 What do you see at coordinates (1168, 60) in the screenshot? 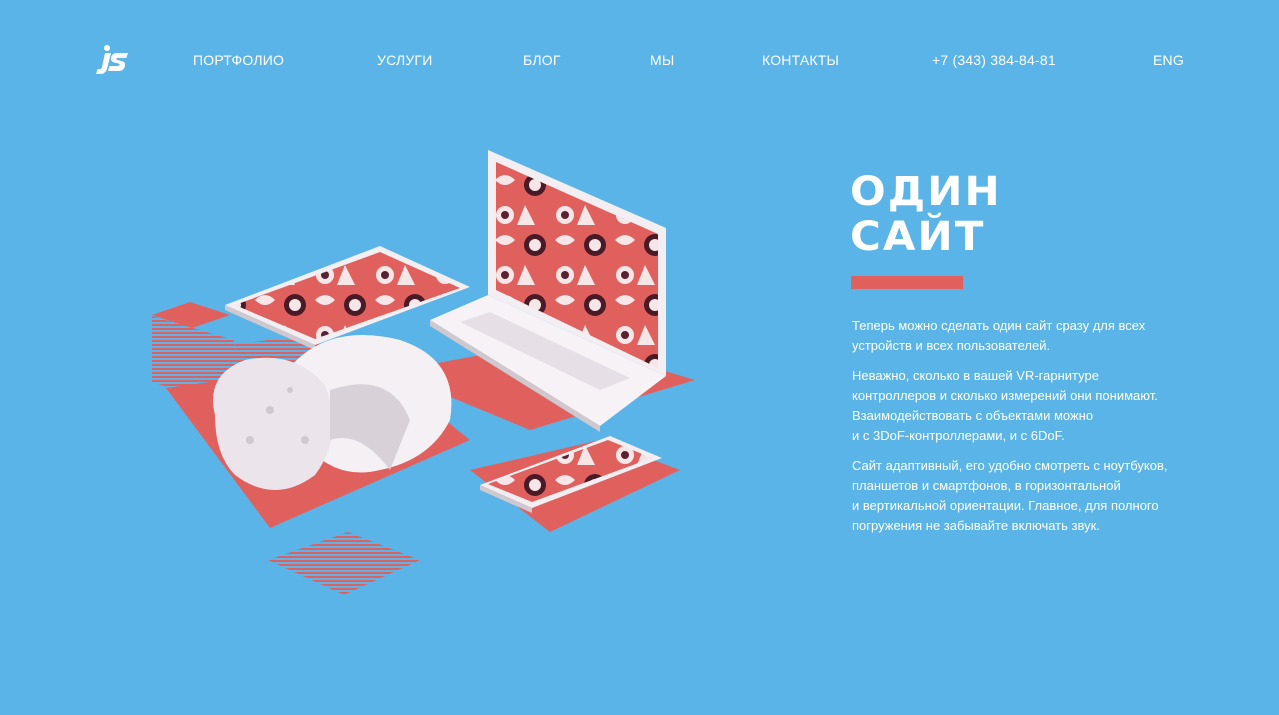
I see `nav-language-switch: ENG` at bounding box center [1168, 60].